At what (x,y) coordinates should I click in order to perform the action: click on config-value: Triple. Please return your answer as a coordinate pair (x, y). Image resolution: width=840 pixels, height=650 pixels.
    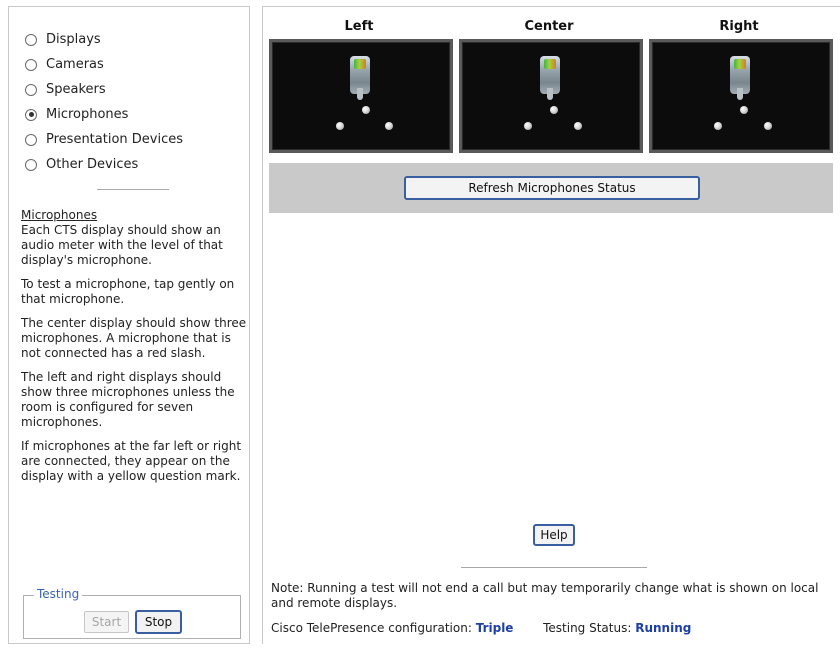
    Looking at the image, I should click on (494, 628).